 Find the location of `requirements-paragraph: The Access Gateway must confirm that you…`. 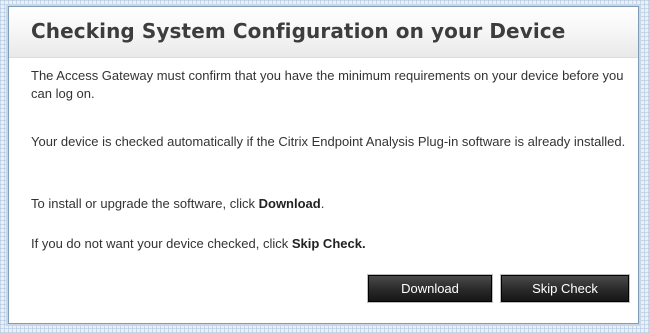

requirements-paragraph: The Access Gateway must confirm that you… is located at coordinates (327, 84).